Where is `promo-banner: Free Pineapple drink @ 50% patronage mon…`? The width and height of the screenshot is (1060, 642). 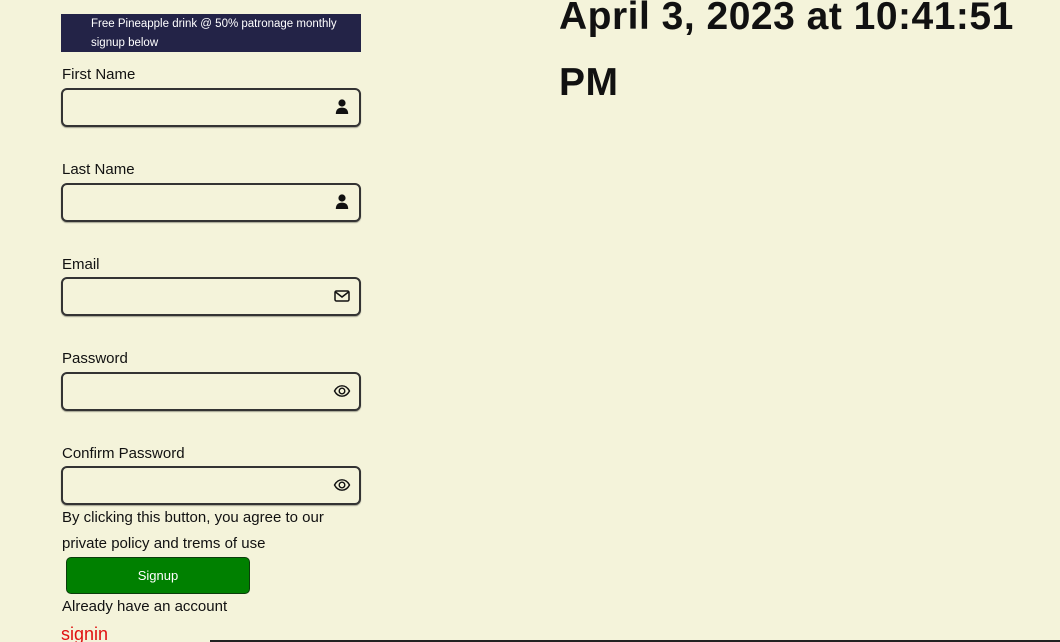 promo-banner: Free Pineapple drink @ 50% patronage mon… is located at coordinates (211, 33).